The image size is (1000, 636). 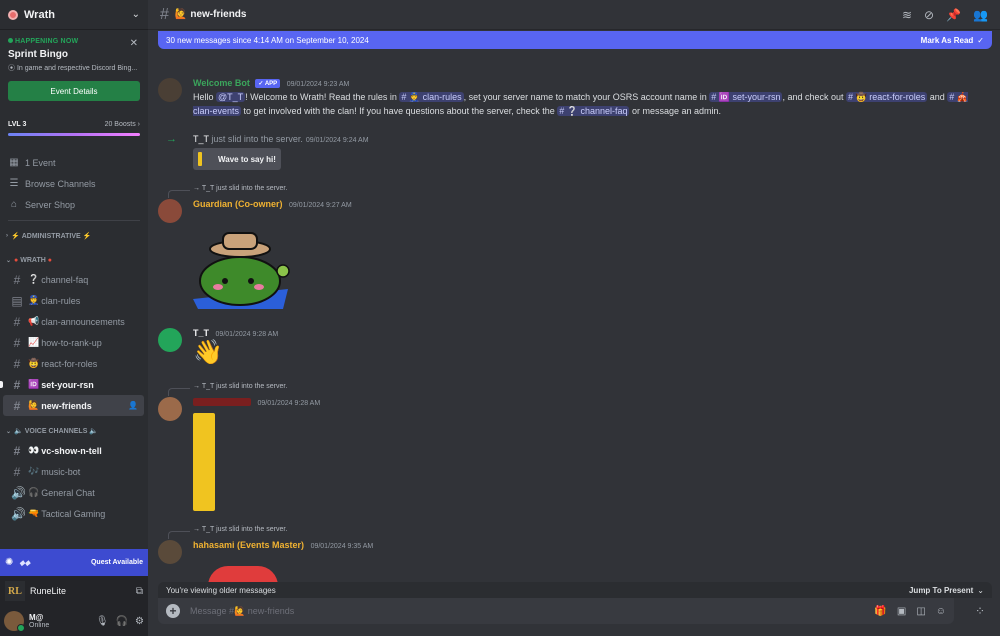 What do you see at coordinates (953, 15) in the screenshot?
I see `pin-icon: 📌` at bounding box center [953, 15].